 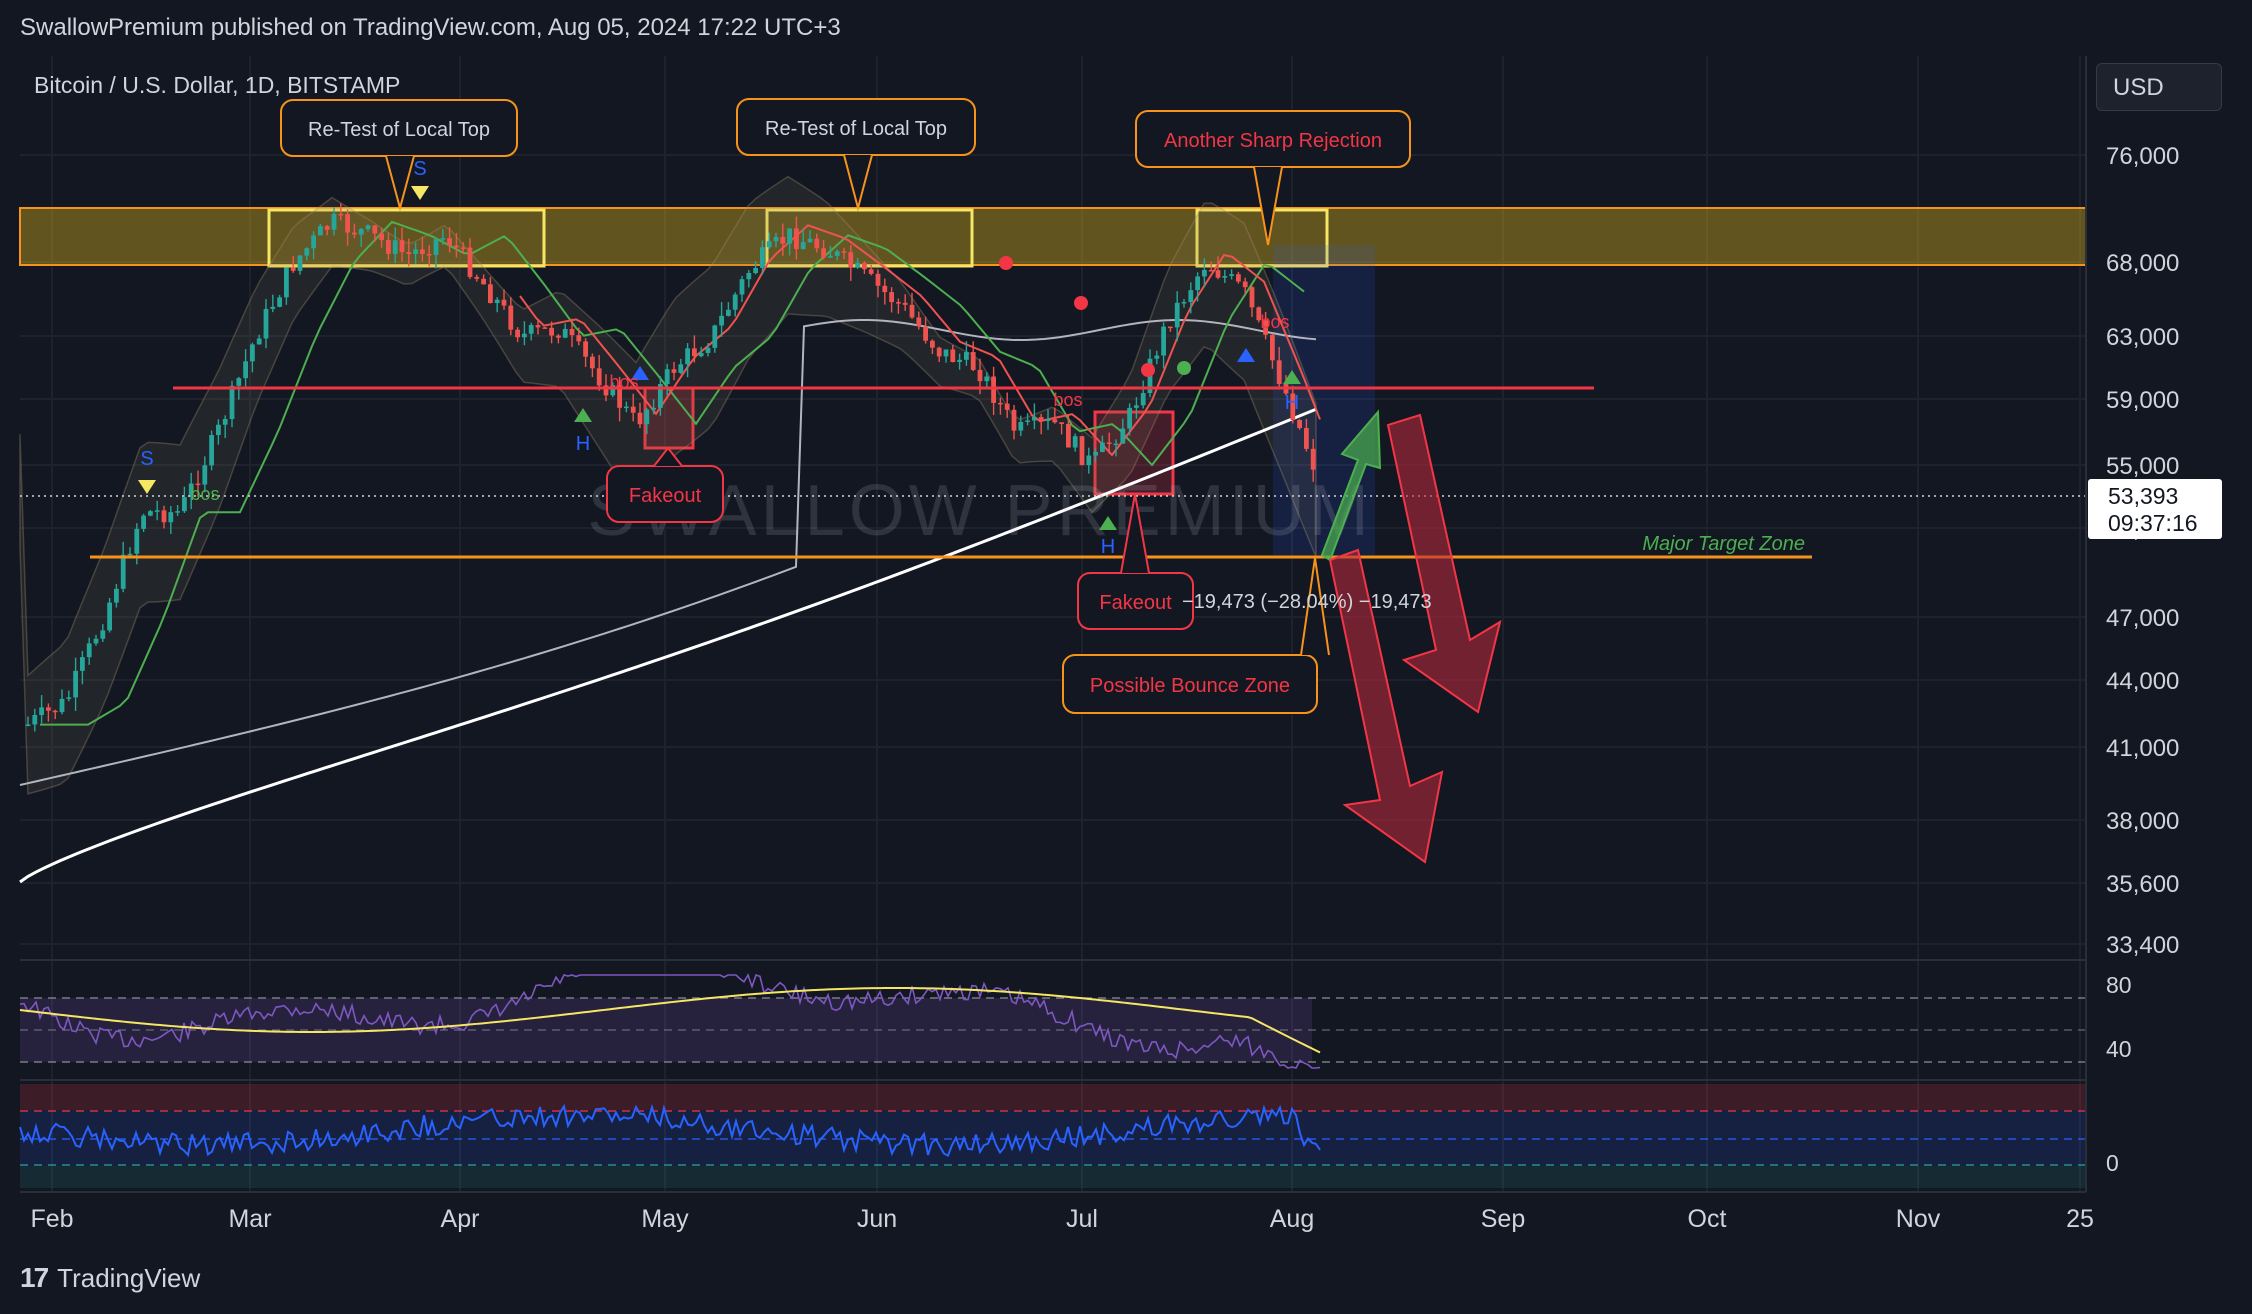 What do you see at coordinates (1135, 603) in the screenshot?
I see `fakeout2-callout-text: Fakeout` at bounding box center [1135, 603].